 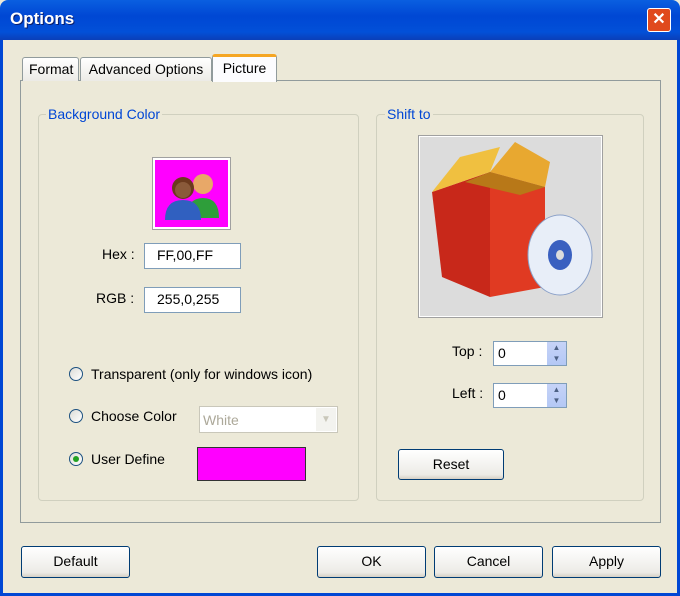 I want to click on close-button: ✕, so click(x=659, y=20).